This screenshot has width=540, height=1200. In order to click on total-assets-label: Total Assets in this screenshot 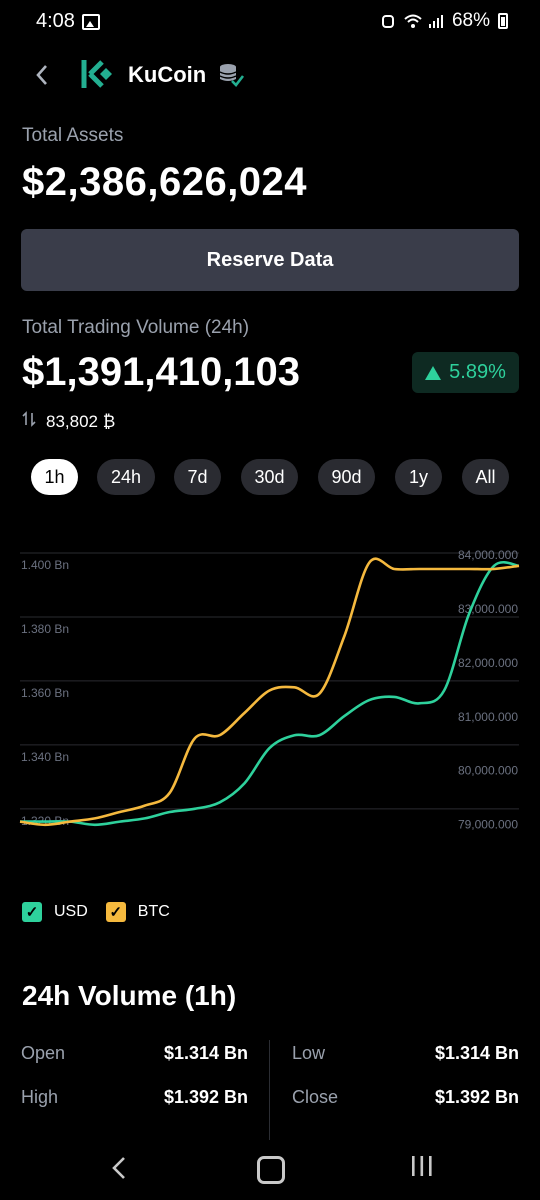, I will do `click(73, 135)`.